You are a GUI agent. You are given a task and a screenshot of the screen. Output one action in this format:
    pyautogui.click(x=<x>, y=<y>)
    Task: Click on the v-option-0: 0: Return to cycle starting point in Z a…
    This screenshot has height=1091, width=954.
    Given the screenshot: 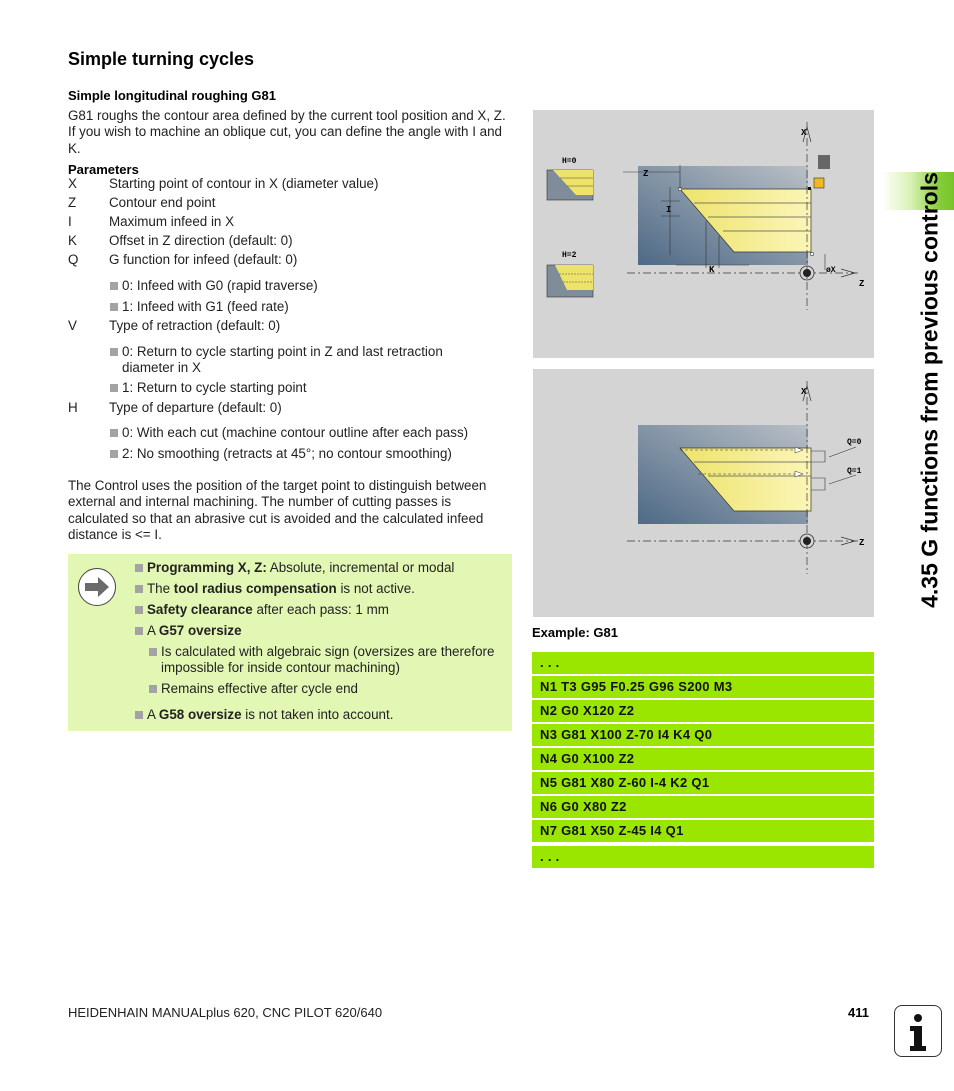 What is the action you would take?
    pyautogui.click(x=303, y=360)
    